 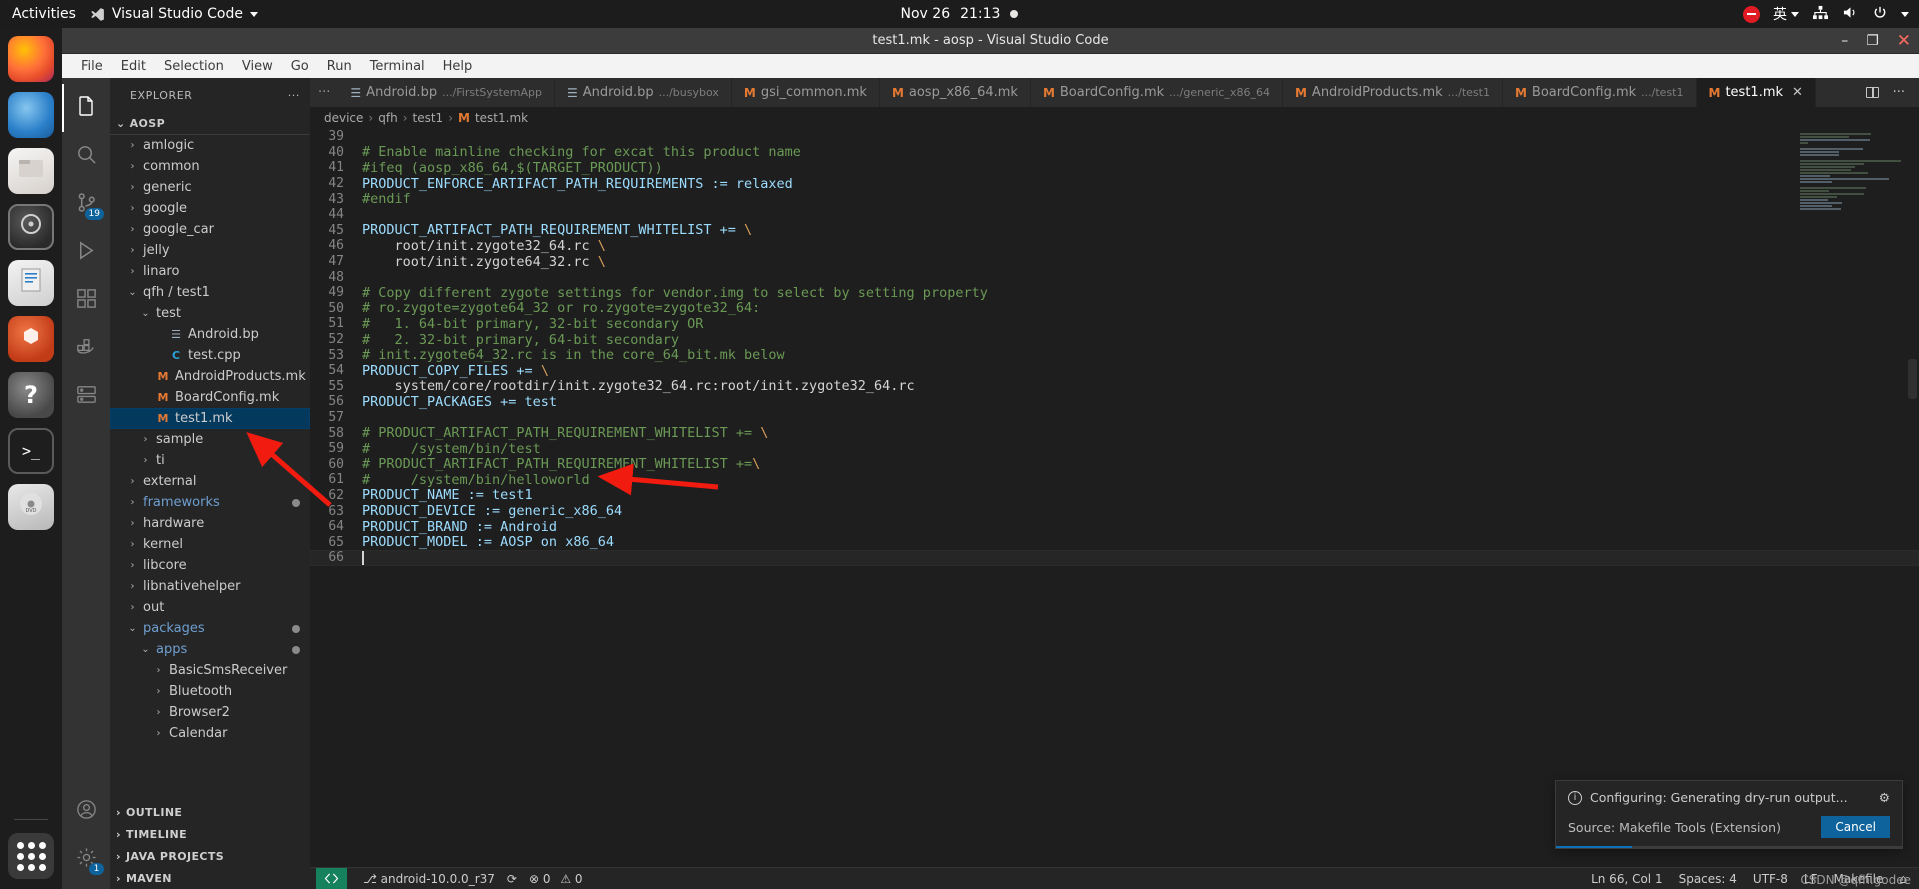 I want to click on tree-item-bluetooth: › Bluetooth, so click(x=210, y=691).